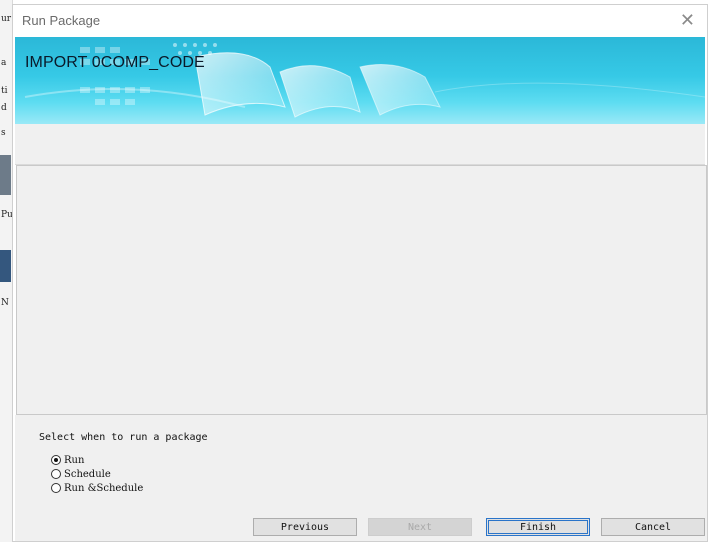  Describe the element at coordinates (74, 460) in the screenshot. I see `radio-label: Run` at that location.